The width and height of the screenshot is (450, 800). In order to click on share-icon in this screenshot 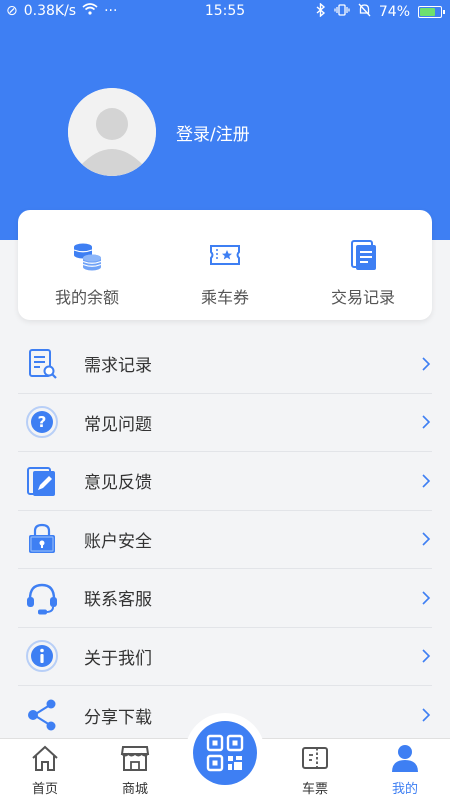, I will do `click(42, 715)`.